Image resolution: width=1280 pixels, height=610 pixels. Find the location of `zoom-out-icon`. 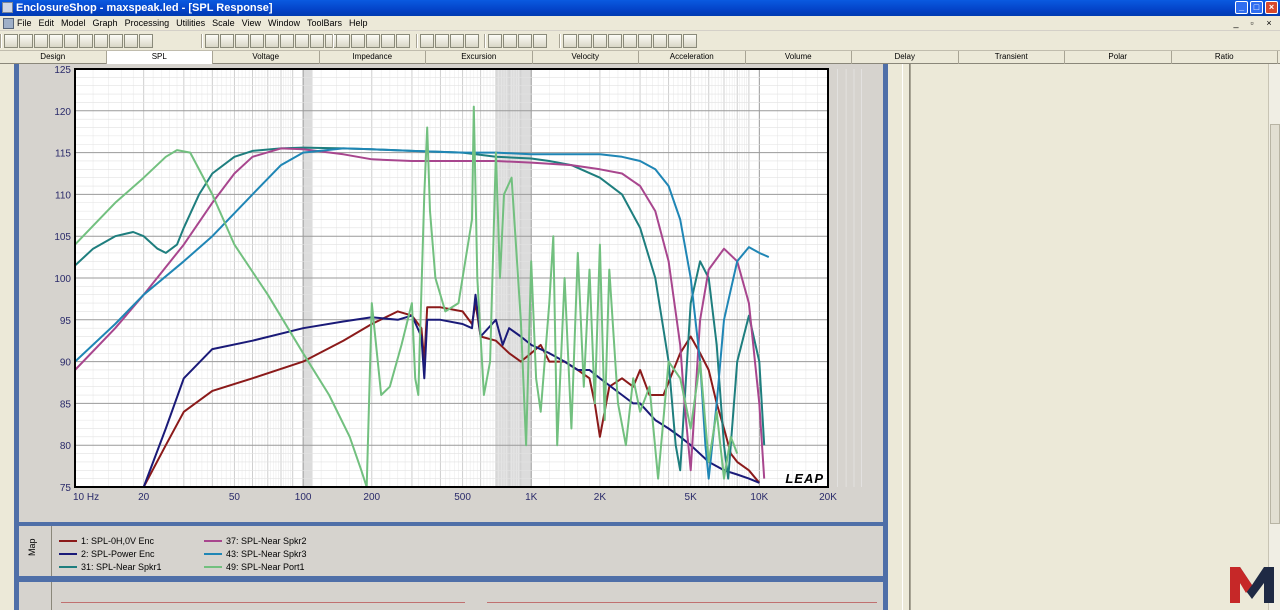

zoom-out-icon is located at coordinates (227, 41).